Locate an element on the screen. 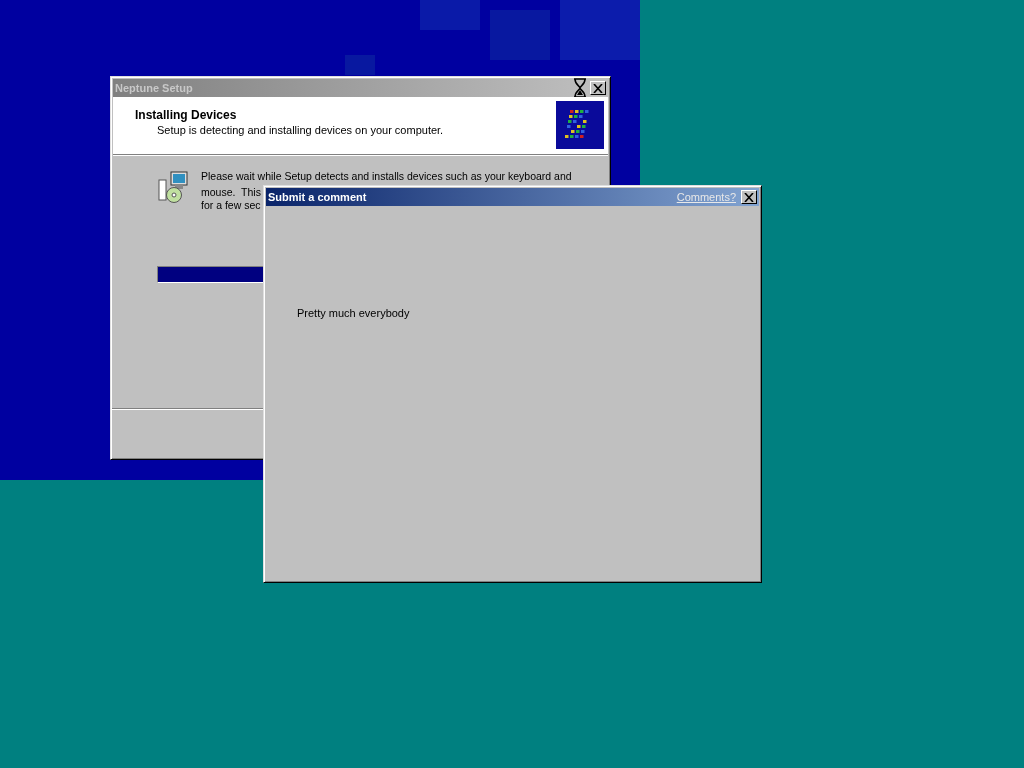 The height and width of the screenshot is (768, 1024). computer-disc-icon is located at coordinates (174, 187).